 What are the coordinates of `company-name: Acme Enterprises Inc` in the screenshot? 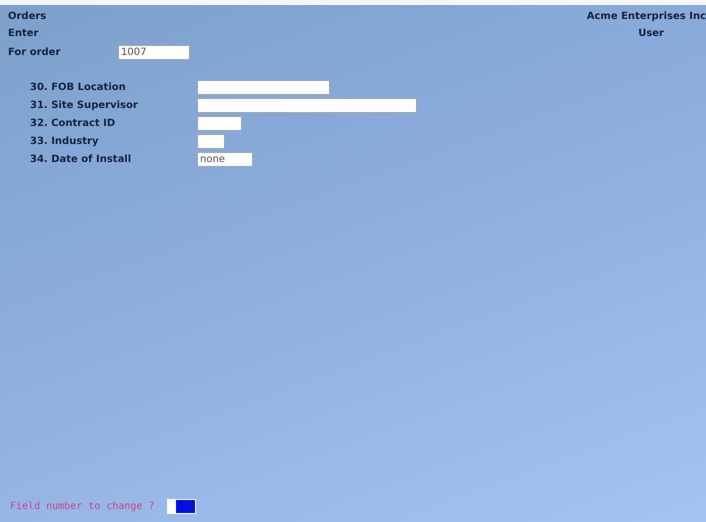 It's located at (646, 16).